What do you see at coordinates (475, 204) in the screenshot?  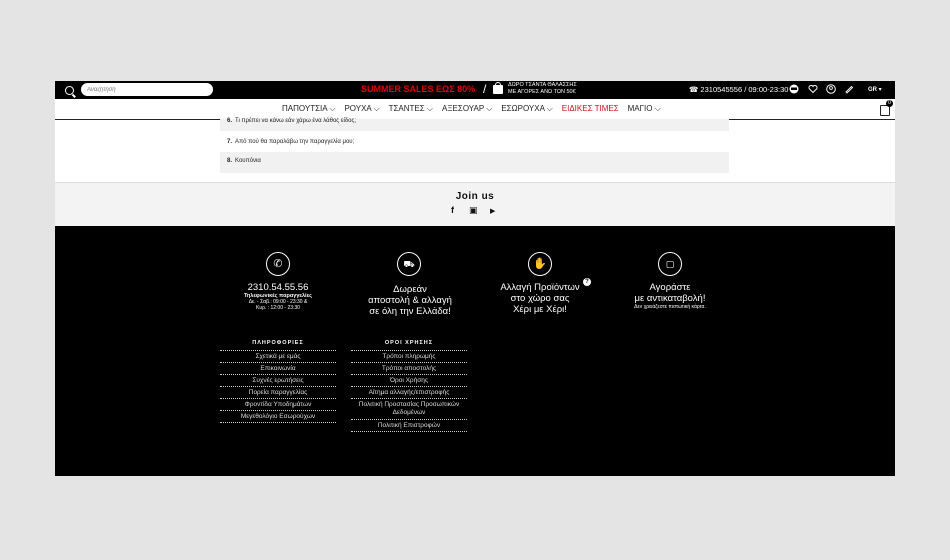 I see `join-us-section: Join us f ▣ ▶` at bounding box center [475, 204].